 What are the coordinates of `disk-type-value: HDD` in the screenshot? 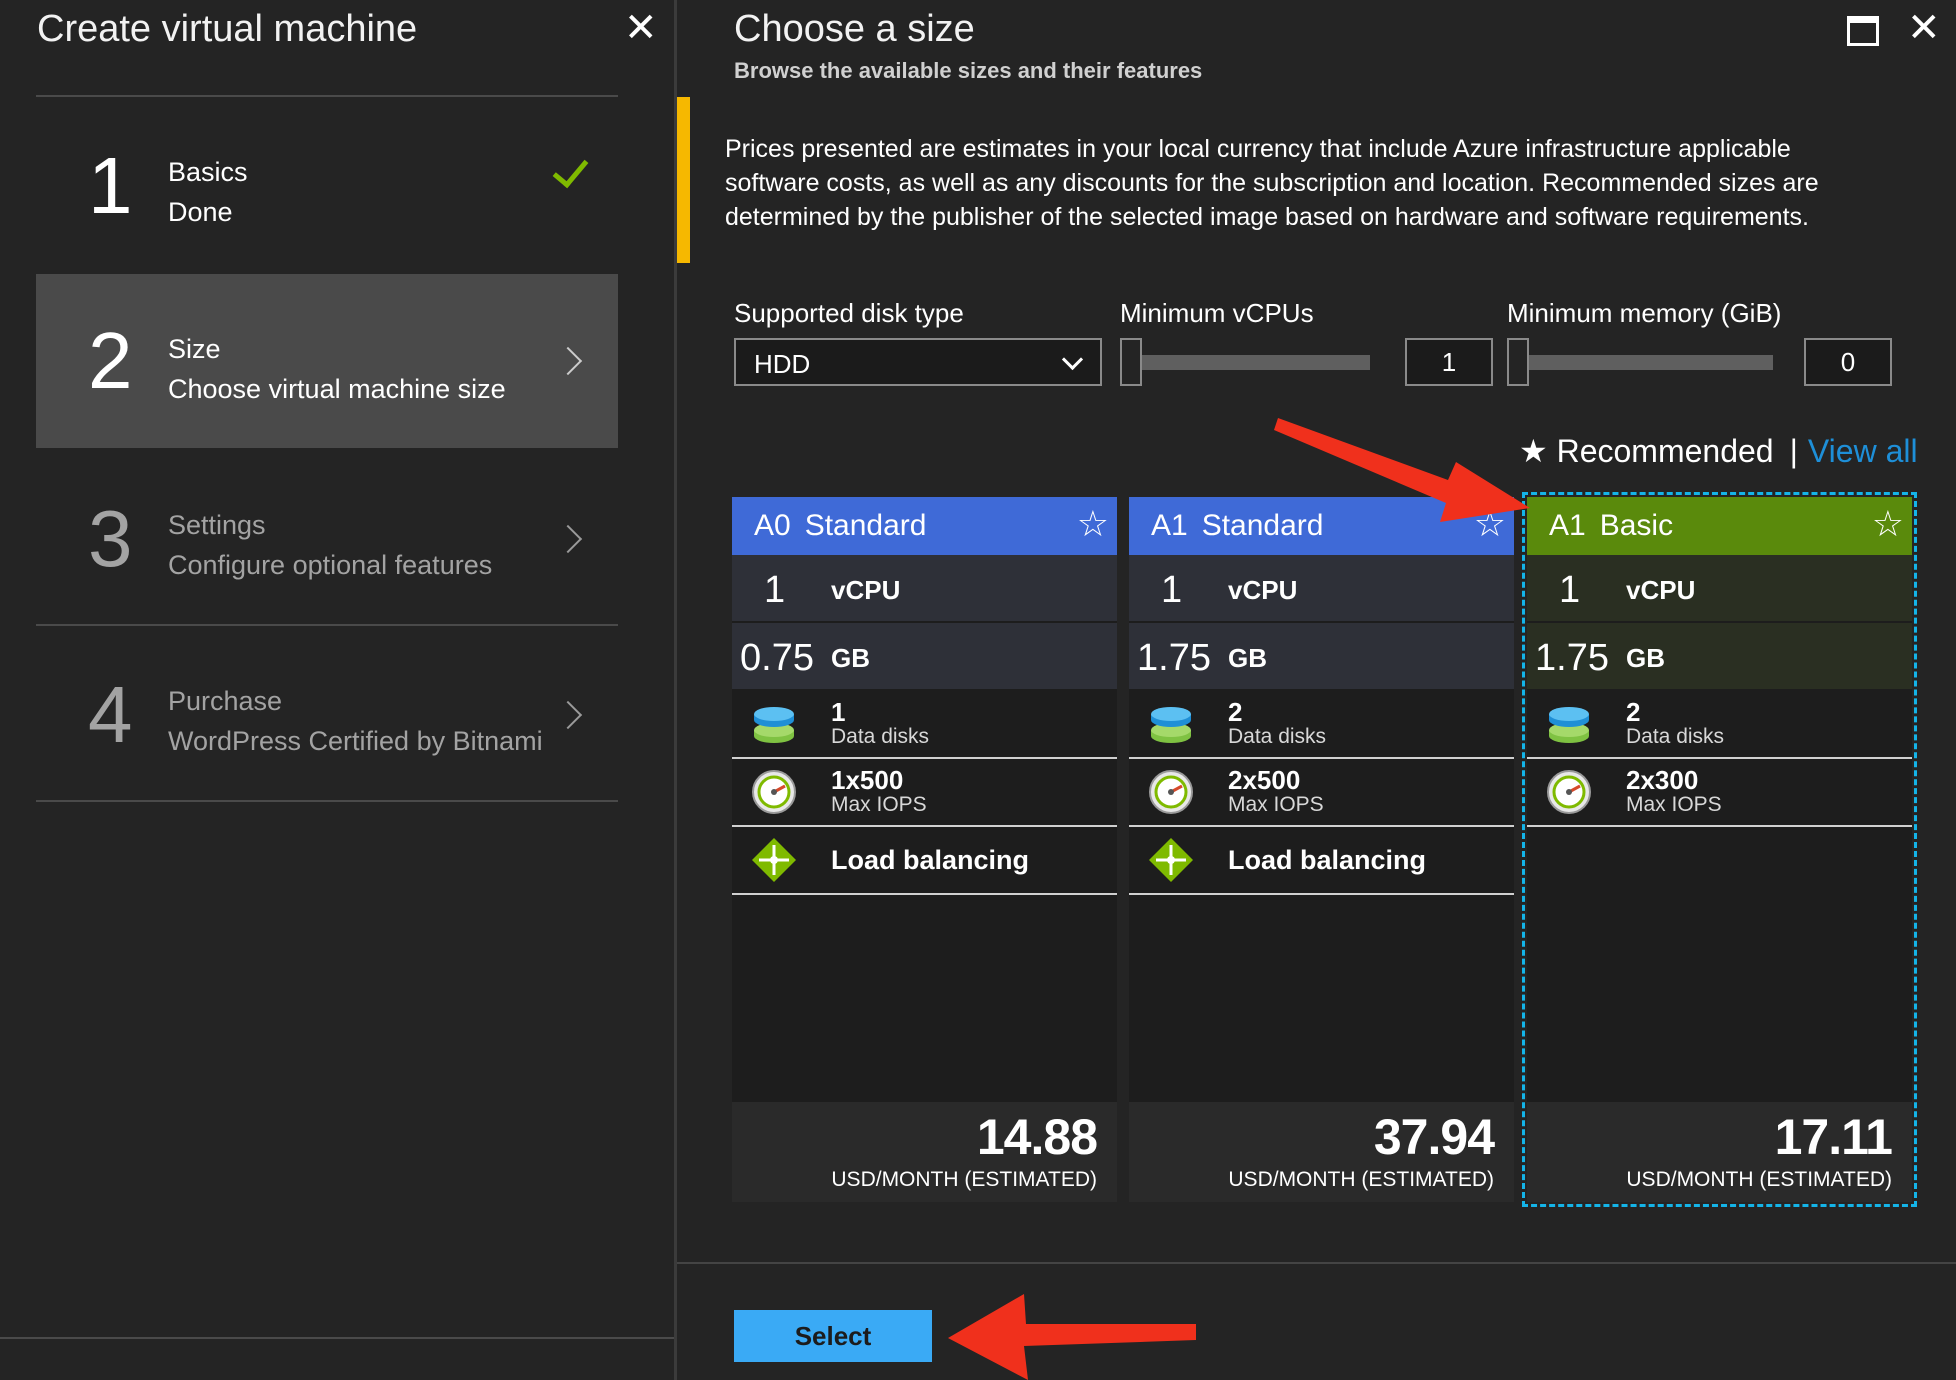 It's located at (782, 364).